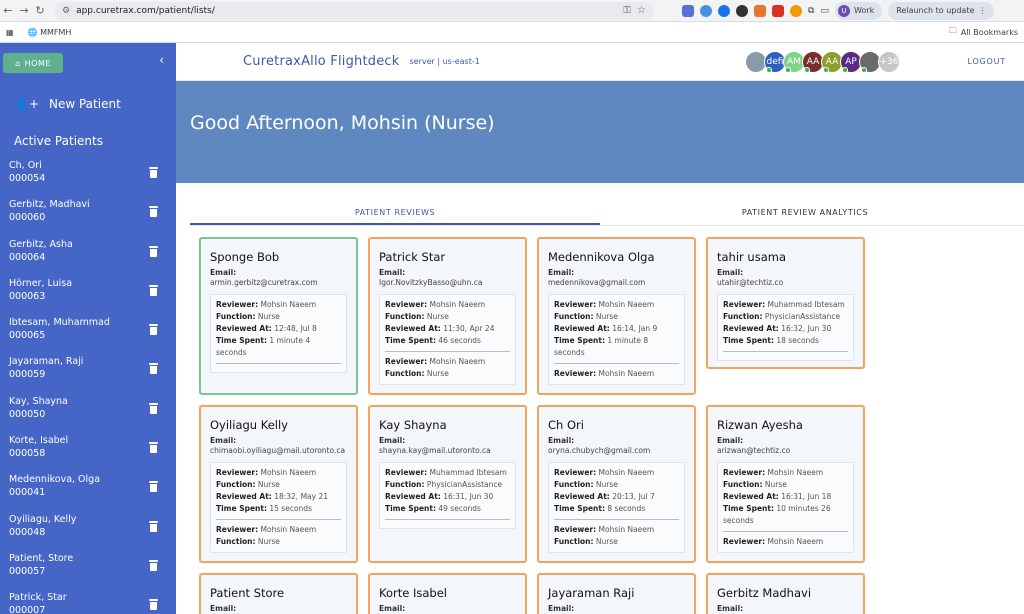  I want to click on collapse-sidebar-icon: ‹, so click(161, 60).